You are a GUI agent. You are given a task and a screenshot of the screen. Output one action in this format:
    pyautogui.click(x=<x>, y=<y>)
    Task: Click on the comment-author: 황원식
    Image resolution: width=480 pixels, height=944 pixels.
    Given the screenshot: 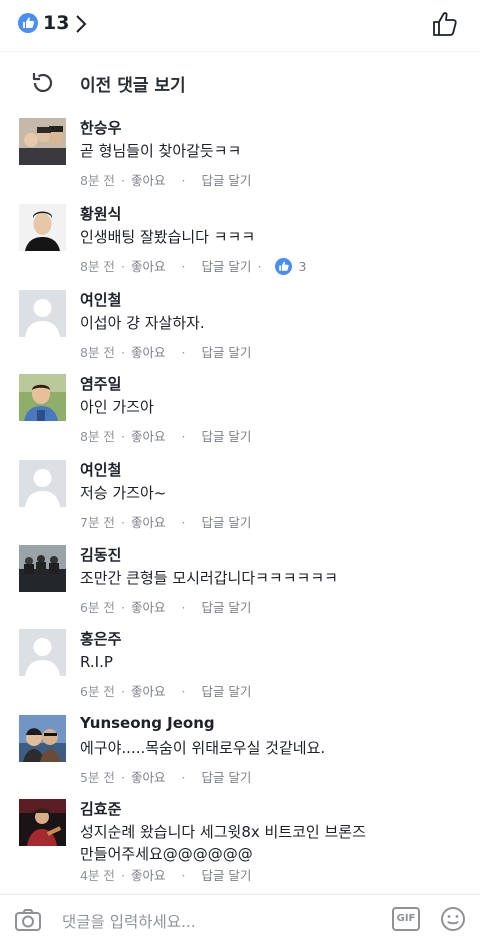 What is the action you would take?
    pyautogui.click(x=100, y=213)
    